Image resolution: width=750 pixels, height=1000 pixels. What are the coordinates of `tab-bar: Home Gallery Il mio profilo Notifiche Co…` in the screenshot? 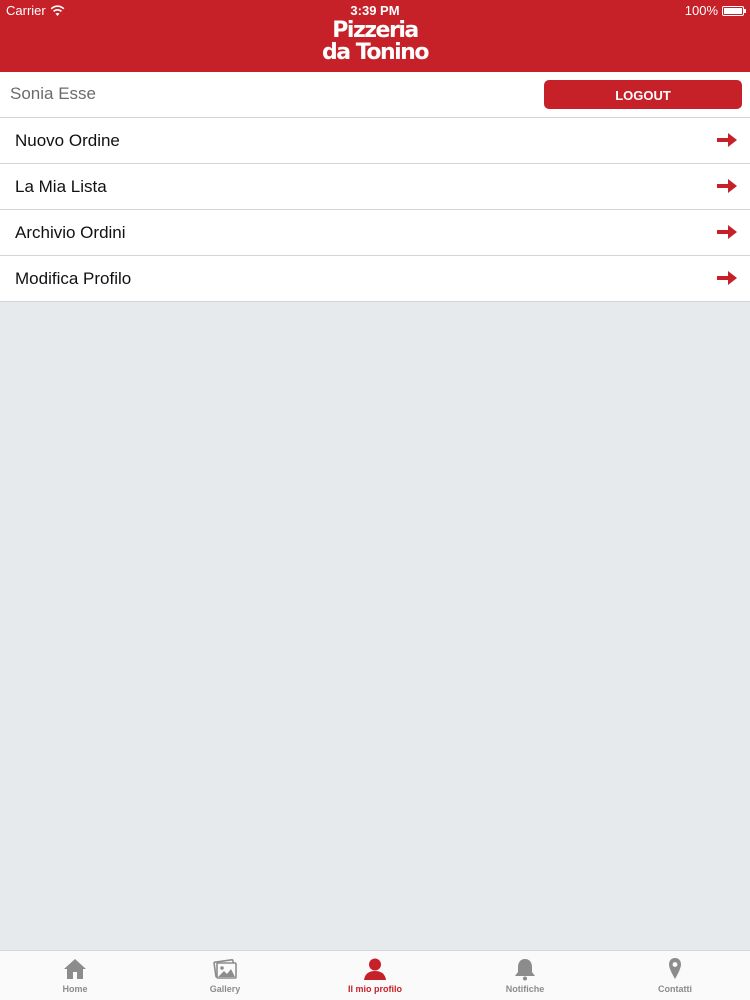 It's located at (375, 975).